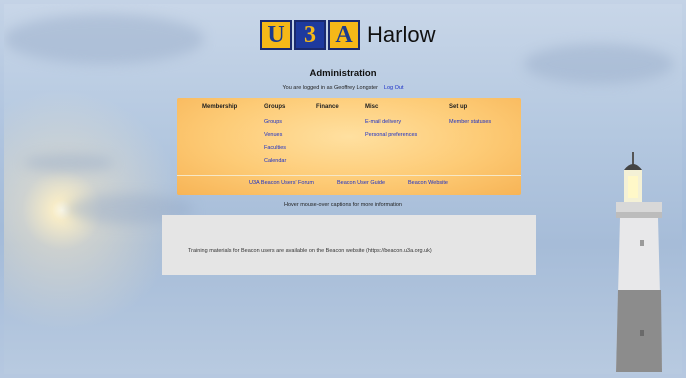  Describe the element at coordinates (344, 35) in the screenshot. I see `logo-letter-a: A` at that location.